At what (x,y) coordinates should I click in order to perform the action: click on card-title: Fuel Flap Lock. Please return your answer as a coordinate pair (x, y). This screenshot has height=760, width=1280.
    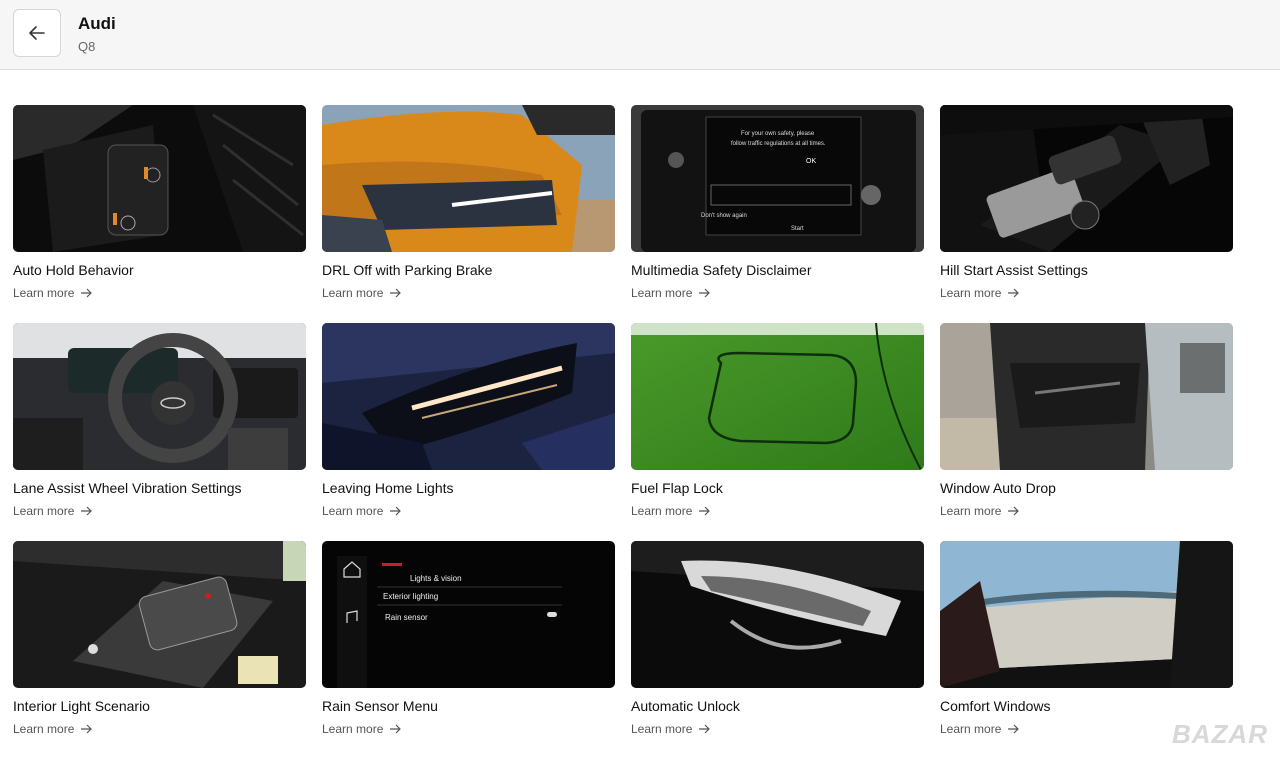
    Looking at the image, I should click on (677, 488).